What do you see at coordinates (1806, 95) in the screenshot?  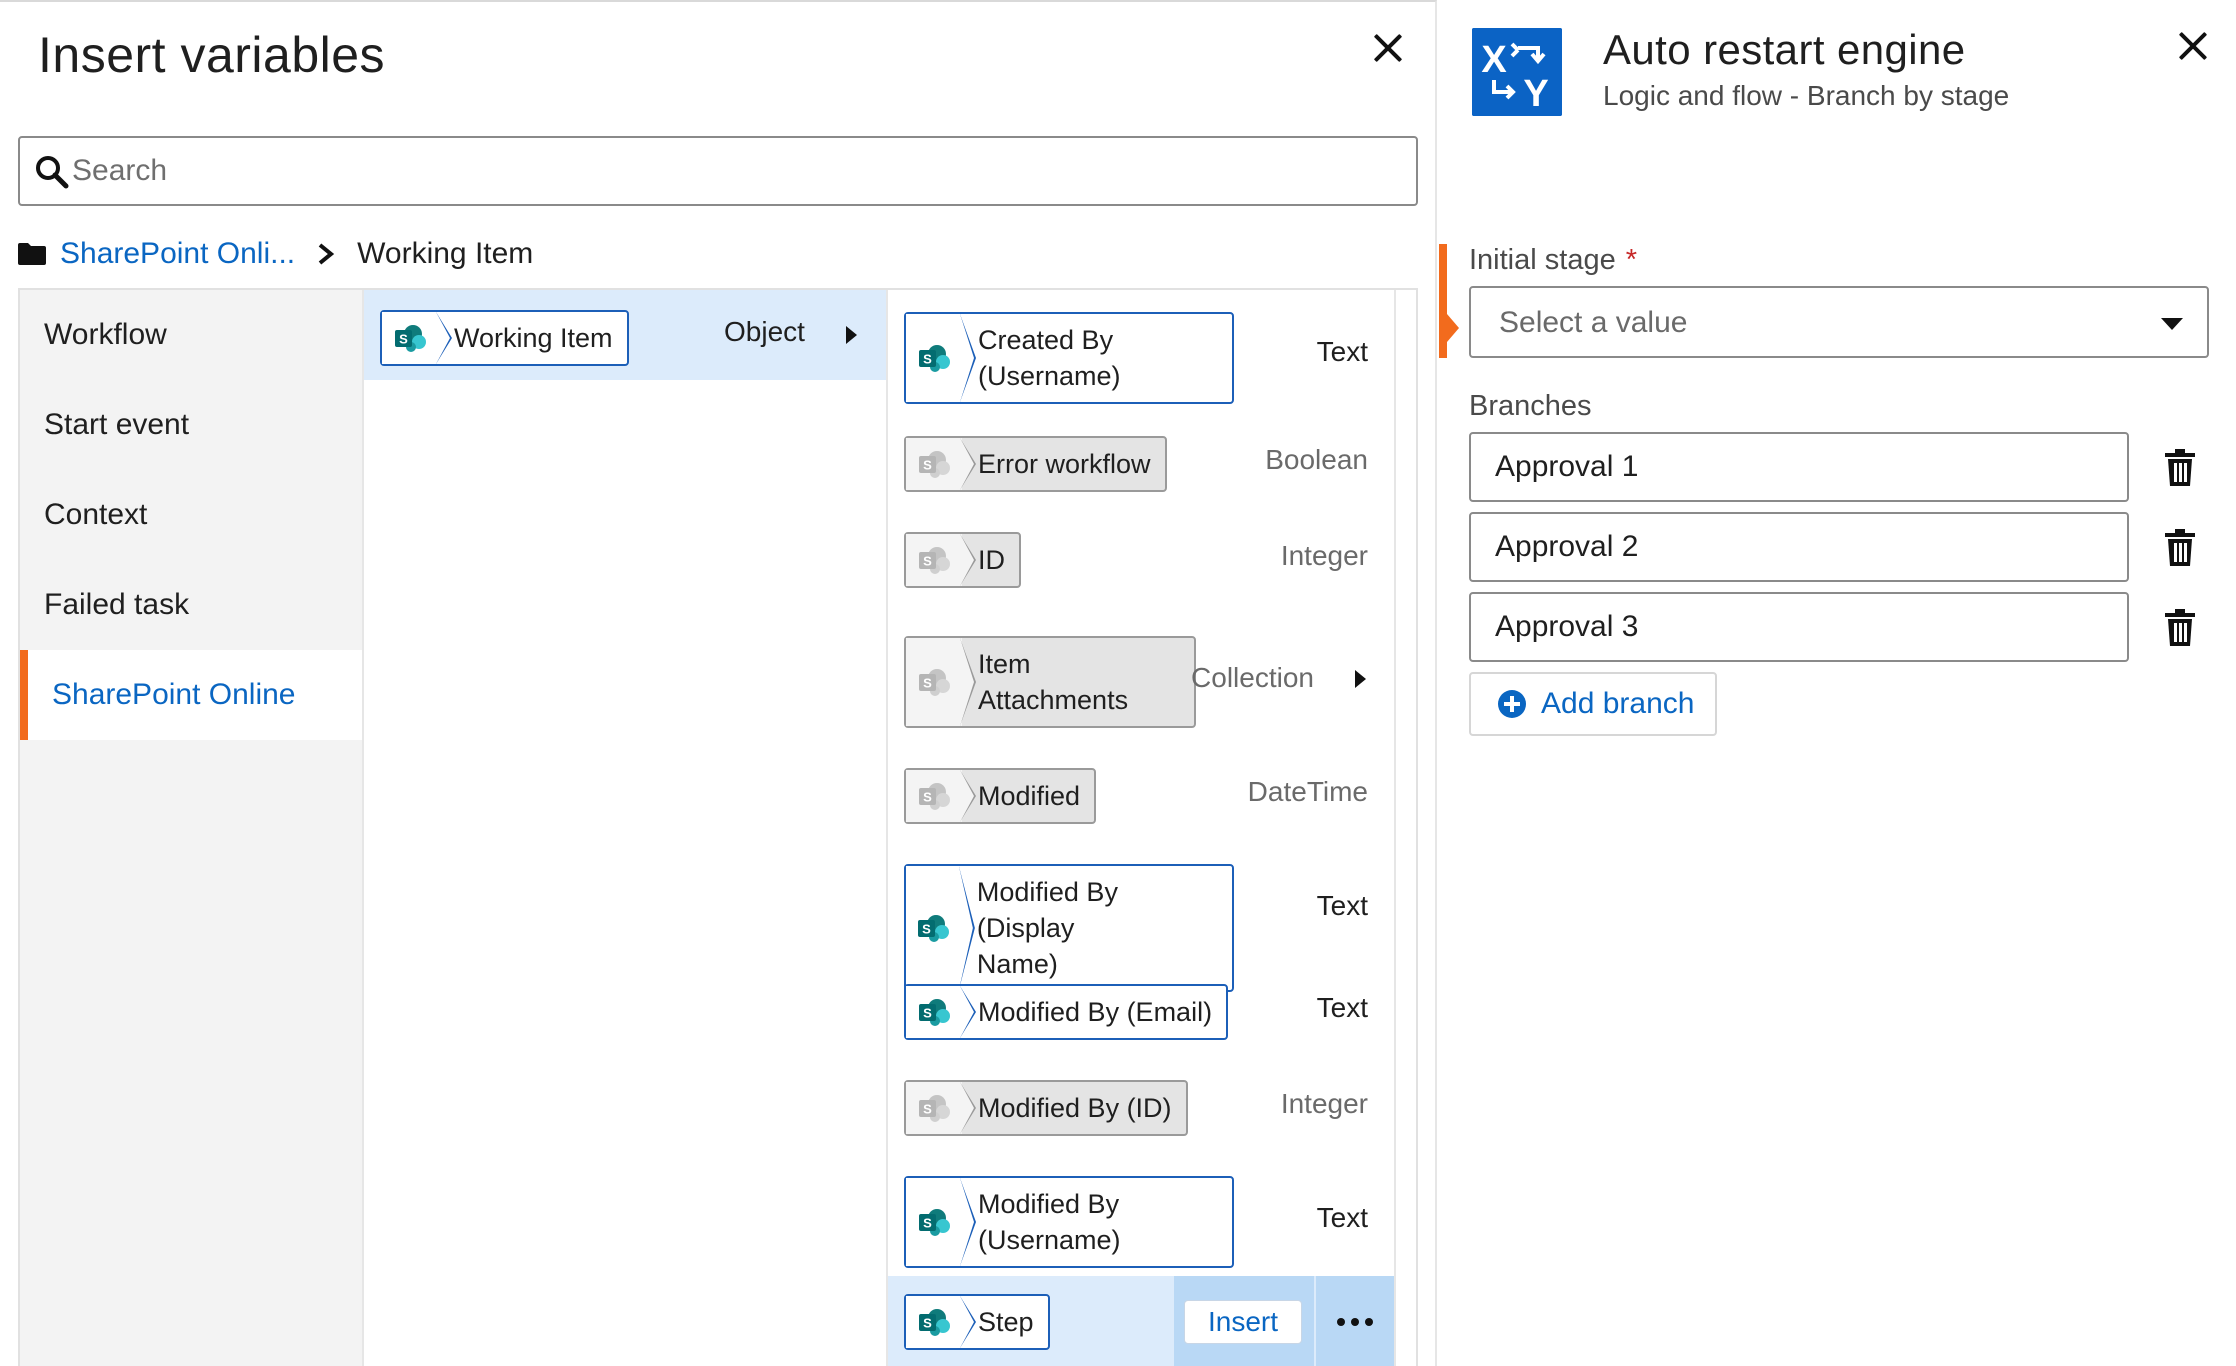 I see `panel-subtitle: Logic and flow - Branch by stage` at bounding box center [1806, 95].